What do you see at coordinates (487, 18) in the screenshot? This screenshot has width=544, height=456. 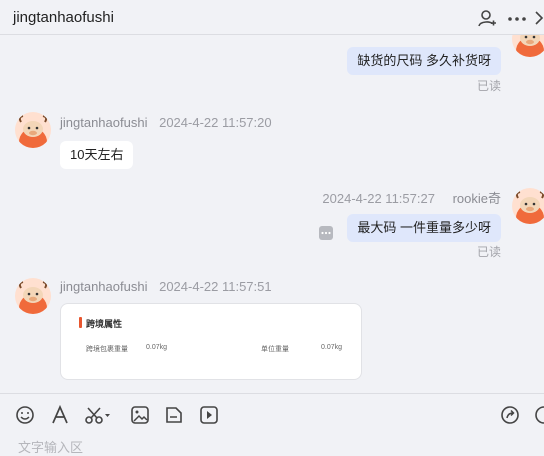 I see `add-user-icon` at bounding box center [487, 18].